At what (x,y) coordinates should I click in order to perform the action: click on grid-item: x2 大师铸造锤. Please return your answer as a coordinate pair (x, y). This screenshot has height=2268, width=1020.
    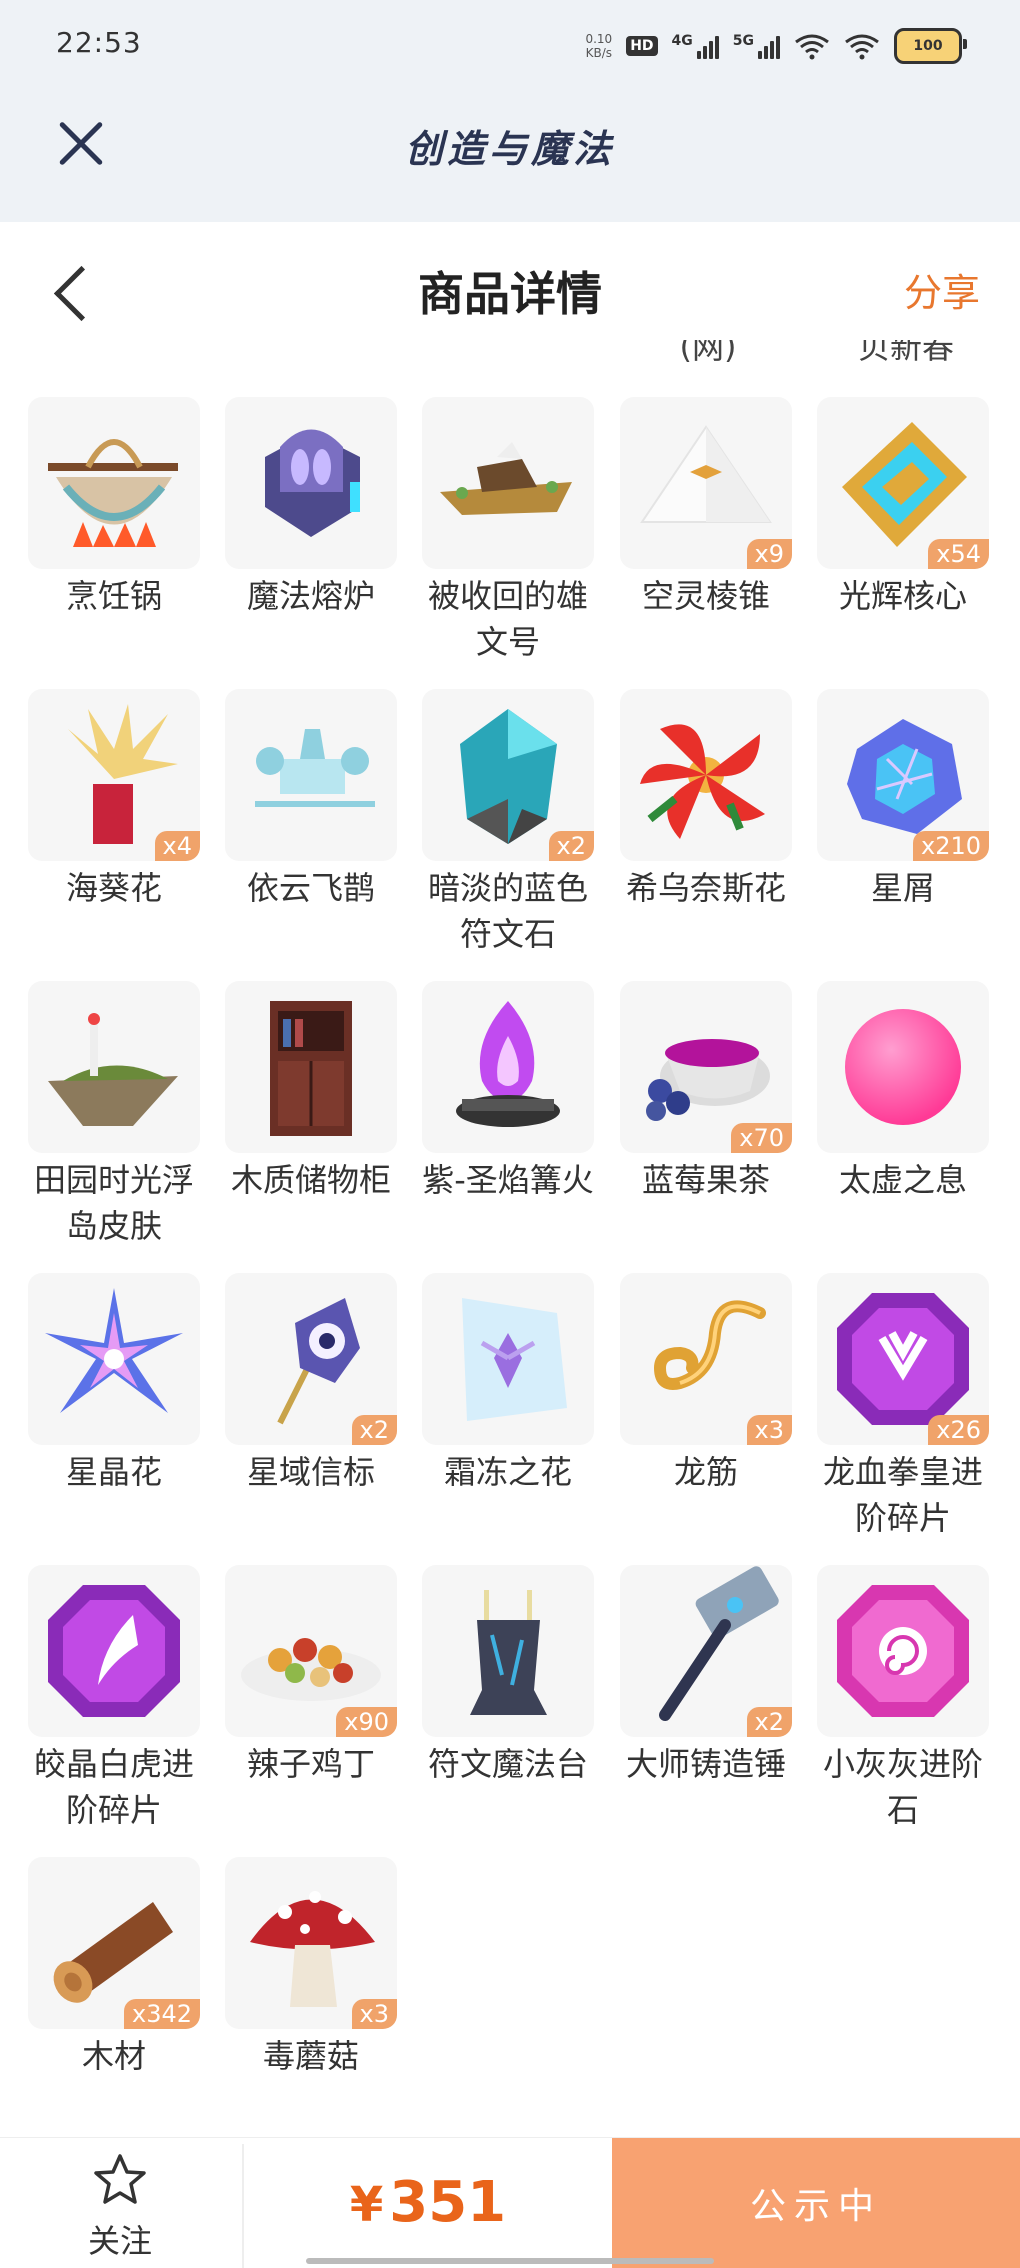
    Looking at the image, I should click on (706, 1676).